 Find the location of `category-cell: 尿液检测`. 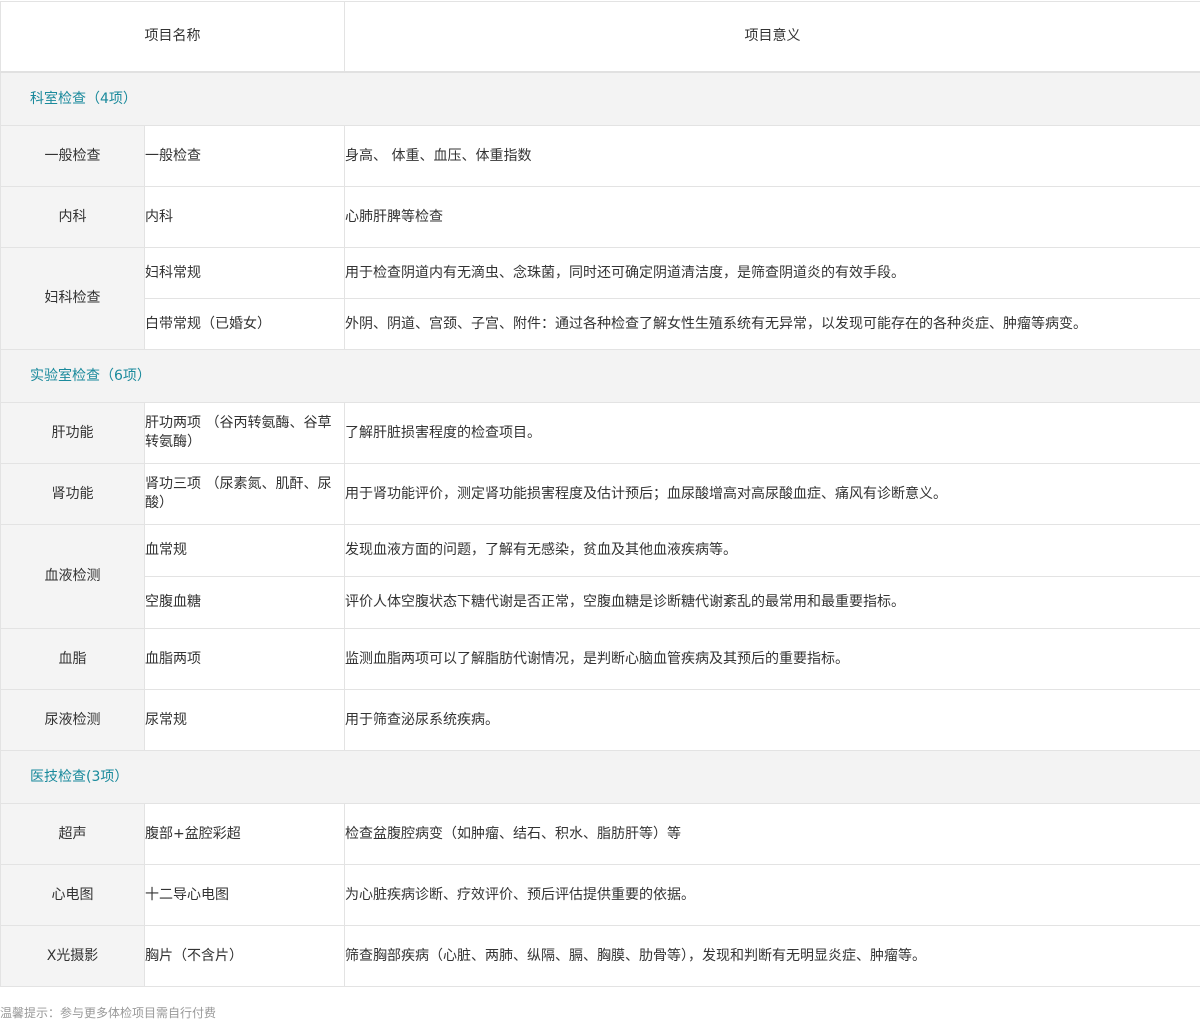

category-cell: 尿液检测 is located at coordinates (72, 720).